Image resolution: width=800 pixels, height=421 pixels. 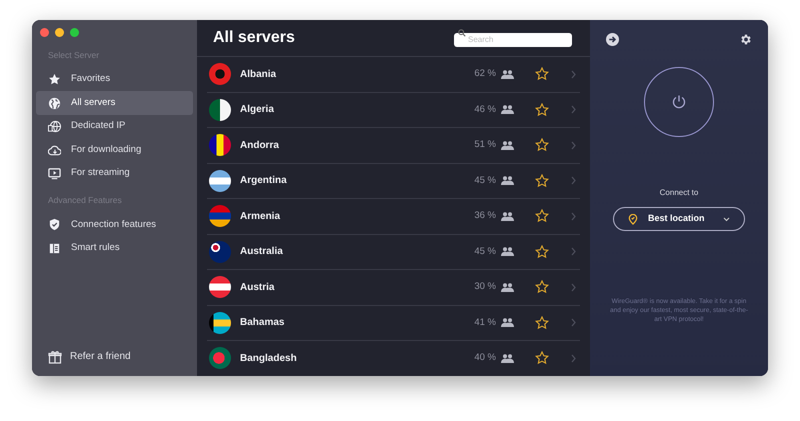 What do you see at coordinates (54, 173) in the screenshot?
I see `video-play-icon` at bounding box center [54, 173].